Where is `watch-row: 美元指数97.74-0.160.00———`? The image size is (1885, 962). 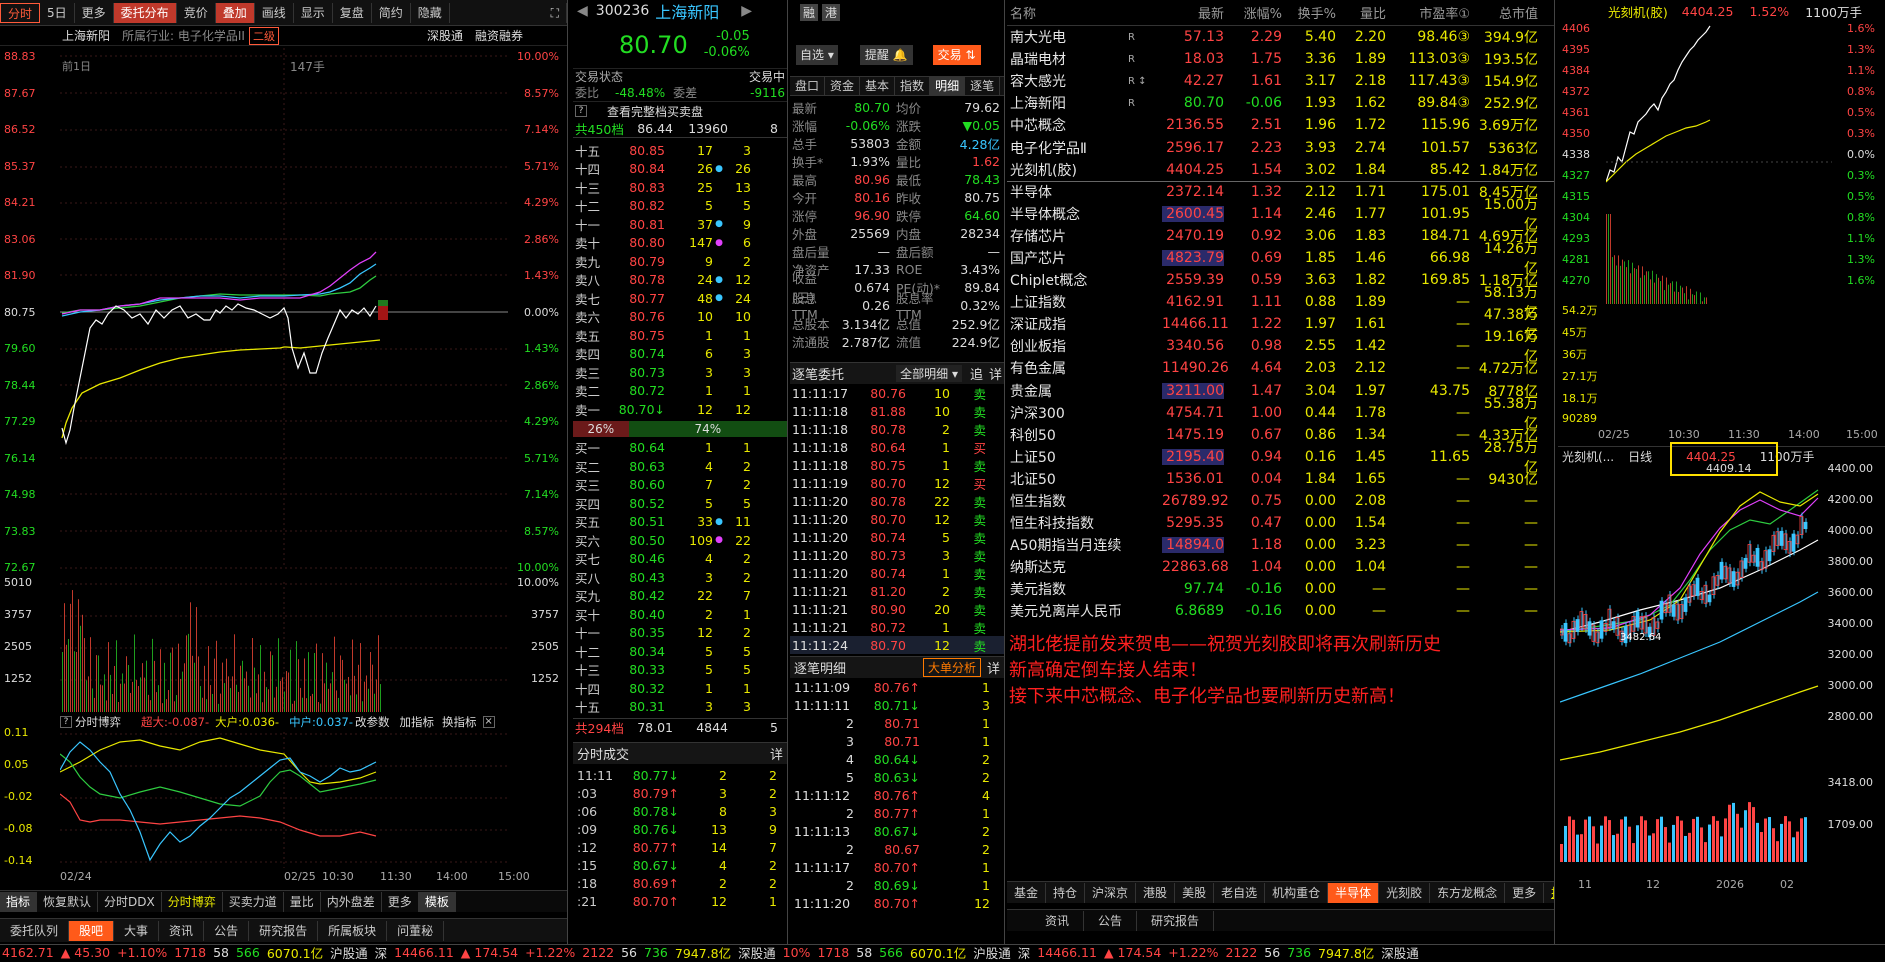 watch-row: 美元指数97.74-0.160.00——— is located at coordinates (1280, 589).